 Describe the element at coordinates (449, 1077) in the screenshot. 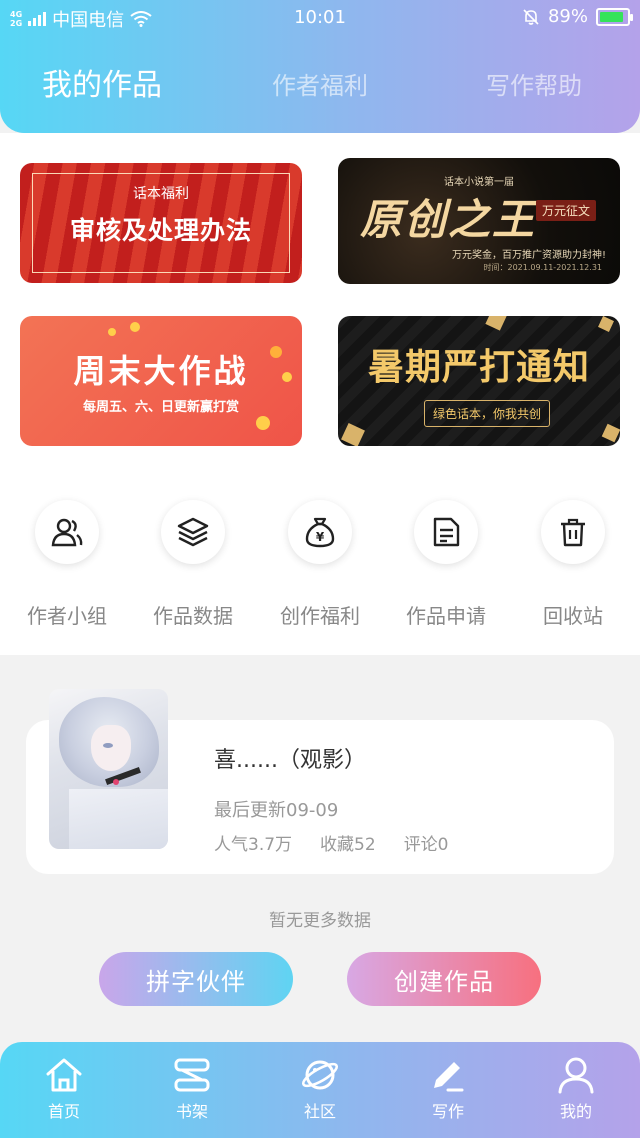

I see `pen-icon` at that location.